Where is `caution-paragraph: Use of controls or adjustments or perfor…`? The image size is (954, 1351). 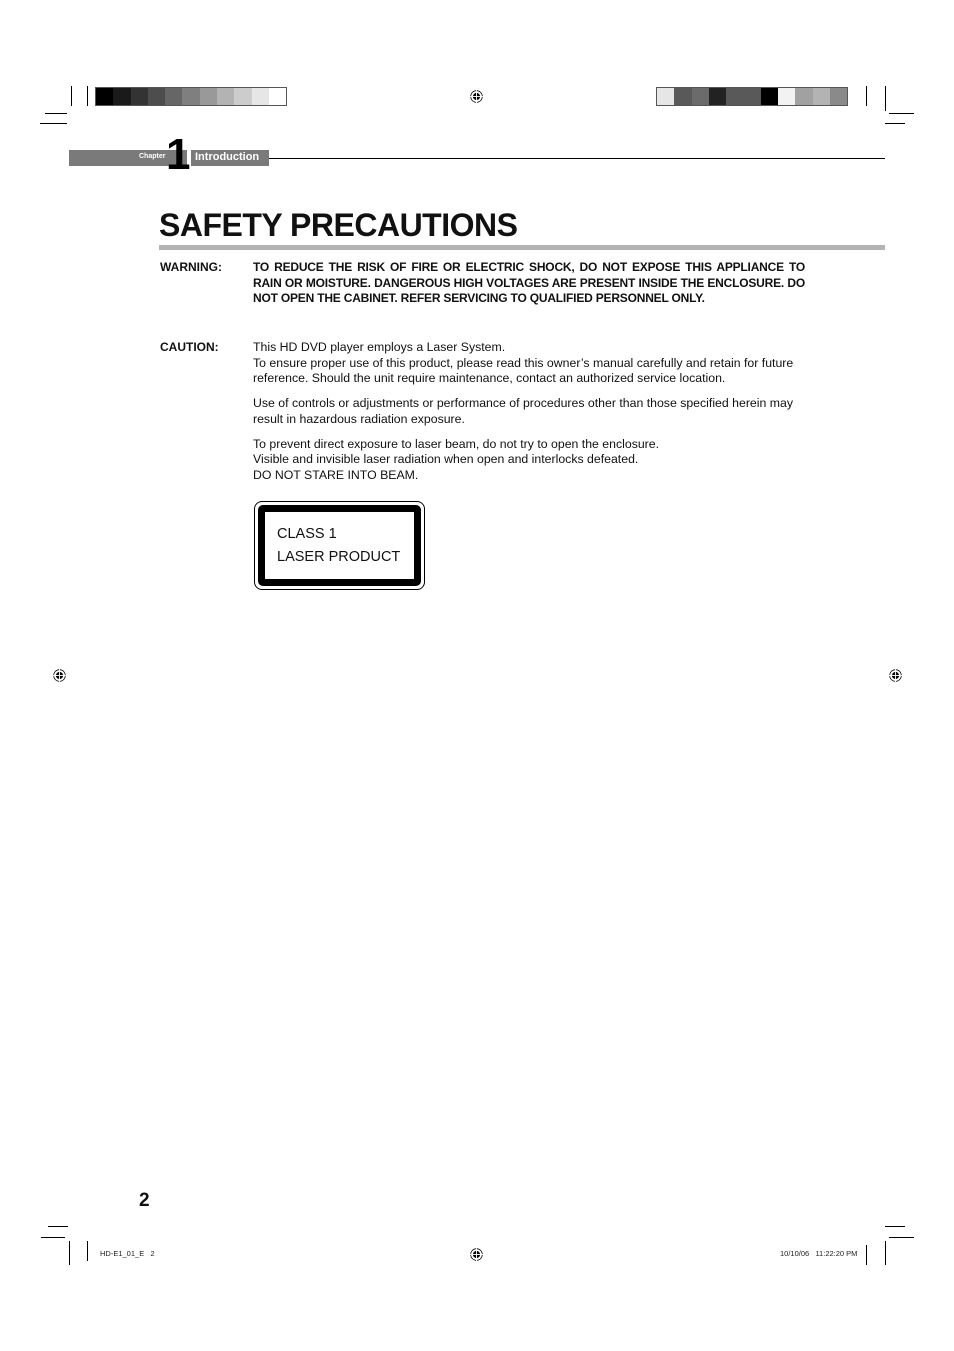 caution-paragraph: Use of controls or adjustments or perfor… is located at coordinates (533, 411).